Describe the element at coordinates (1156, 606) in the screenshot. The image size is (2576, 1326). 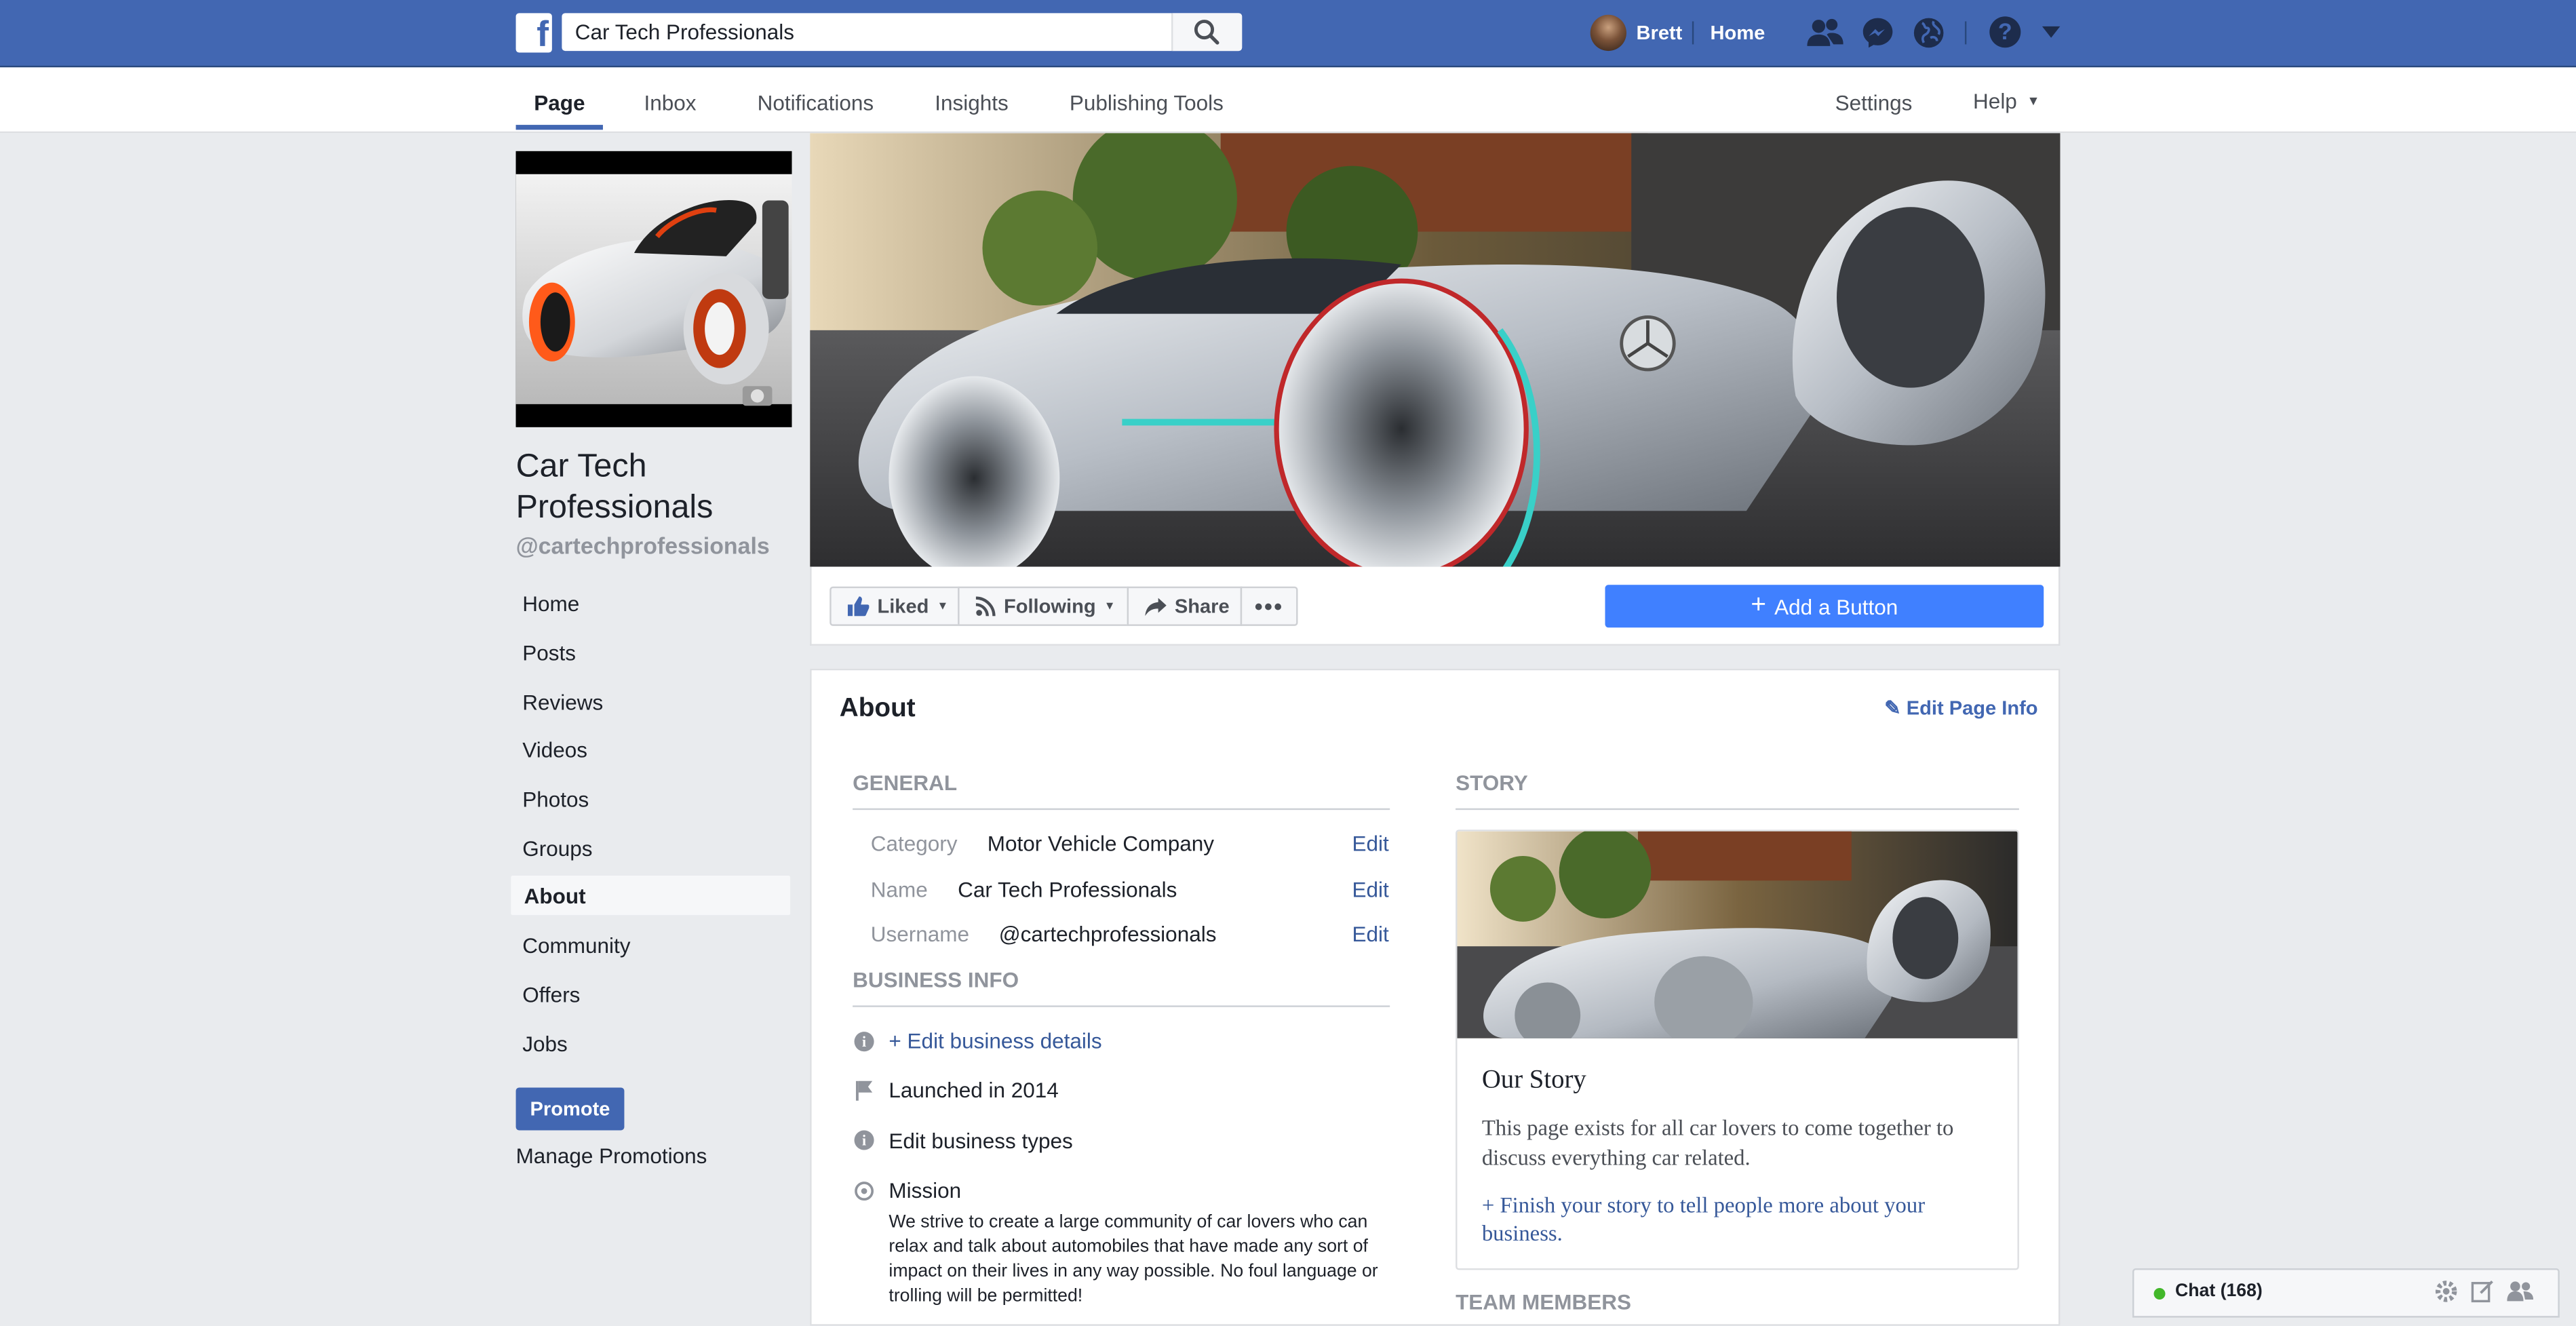
I see `share-arrow-icon` at that location.